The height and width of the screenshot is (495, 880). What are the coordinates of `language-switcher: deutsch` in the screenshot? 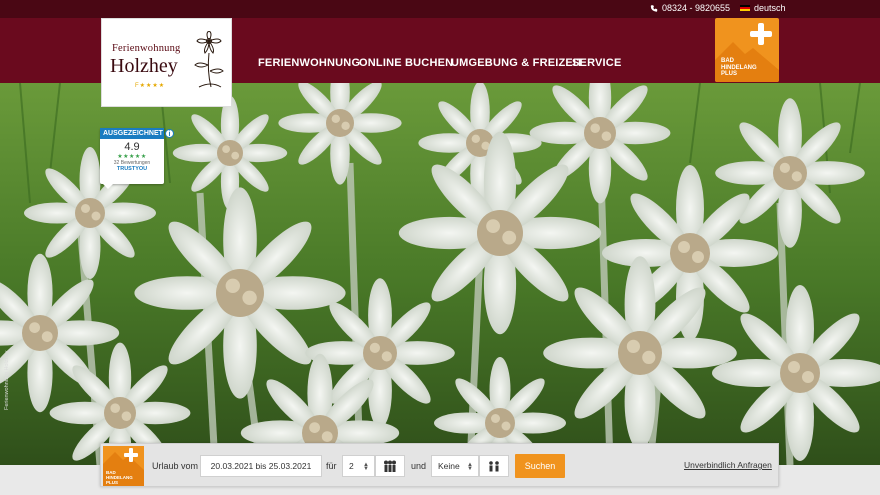 It's located at (763, 8).